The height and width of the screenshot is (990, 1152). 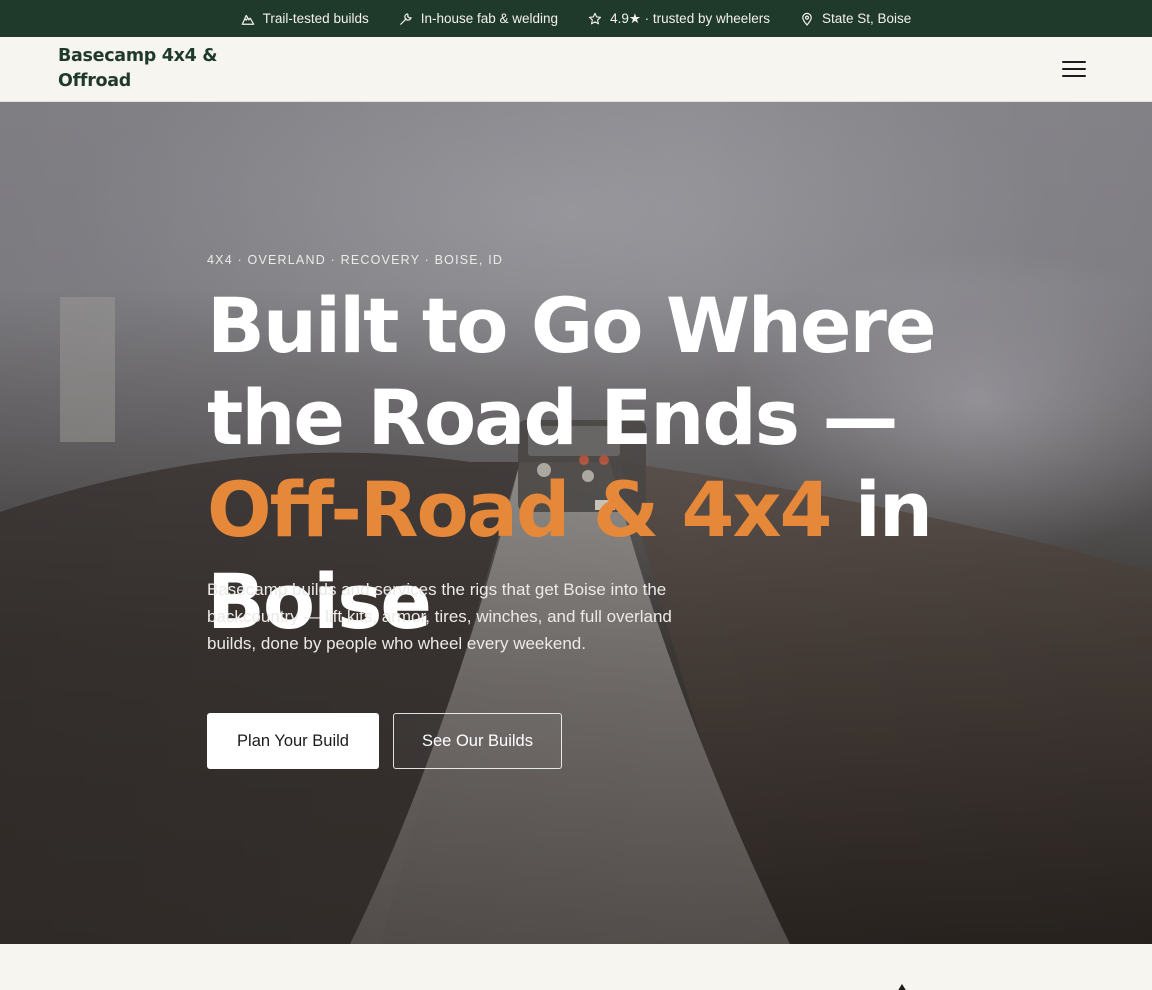 I want to click on badge-fabrication: In-house fab & welding, so click(x=478, y=18).